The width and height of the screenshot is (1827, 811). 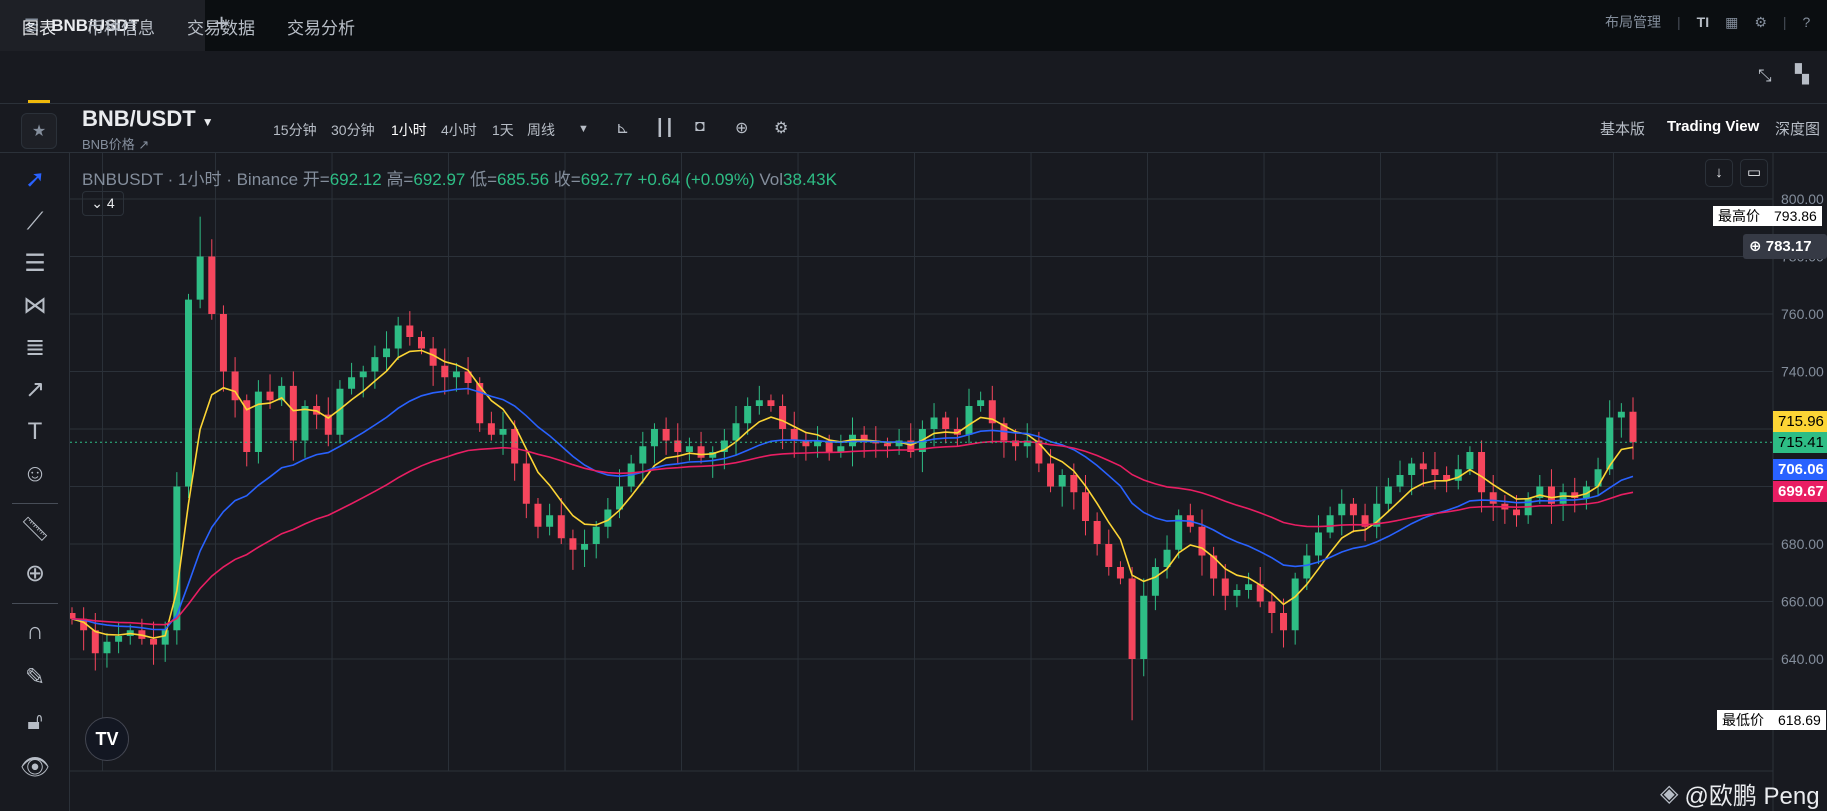 What do you see at coordinates (35, 632) in the screenshot?
I see `magnet-icon: ∩` at bounding box center [35, 632].